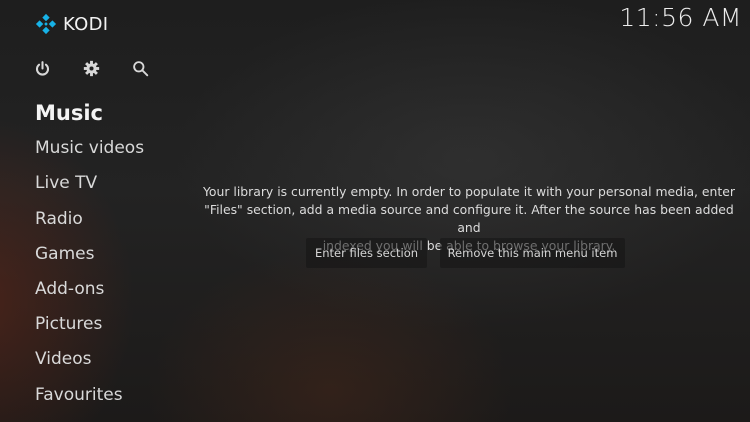  What do you see at coordinates (89, 113) in the screenshot?
I see `menu-item-music: Music` at bounding box center [89, 113].